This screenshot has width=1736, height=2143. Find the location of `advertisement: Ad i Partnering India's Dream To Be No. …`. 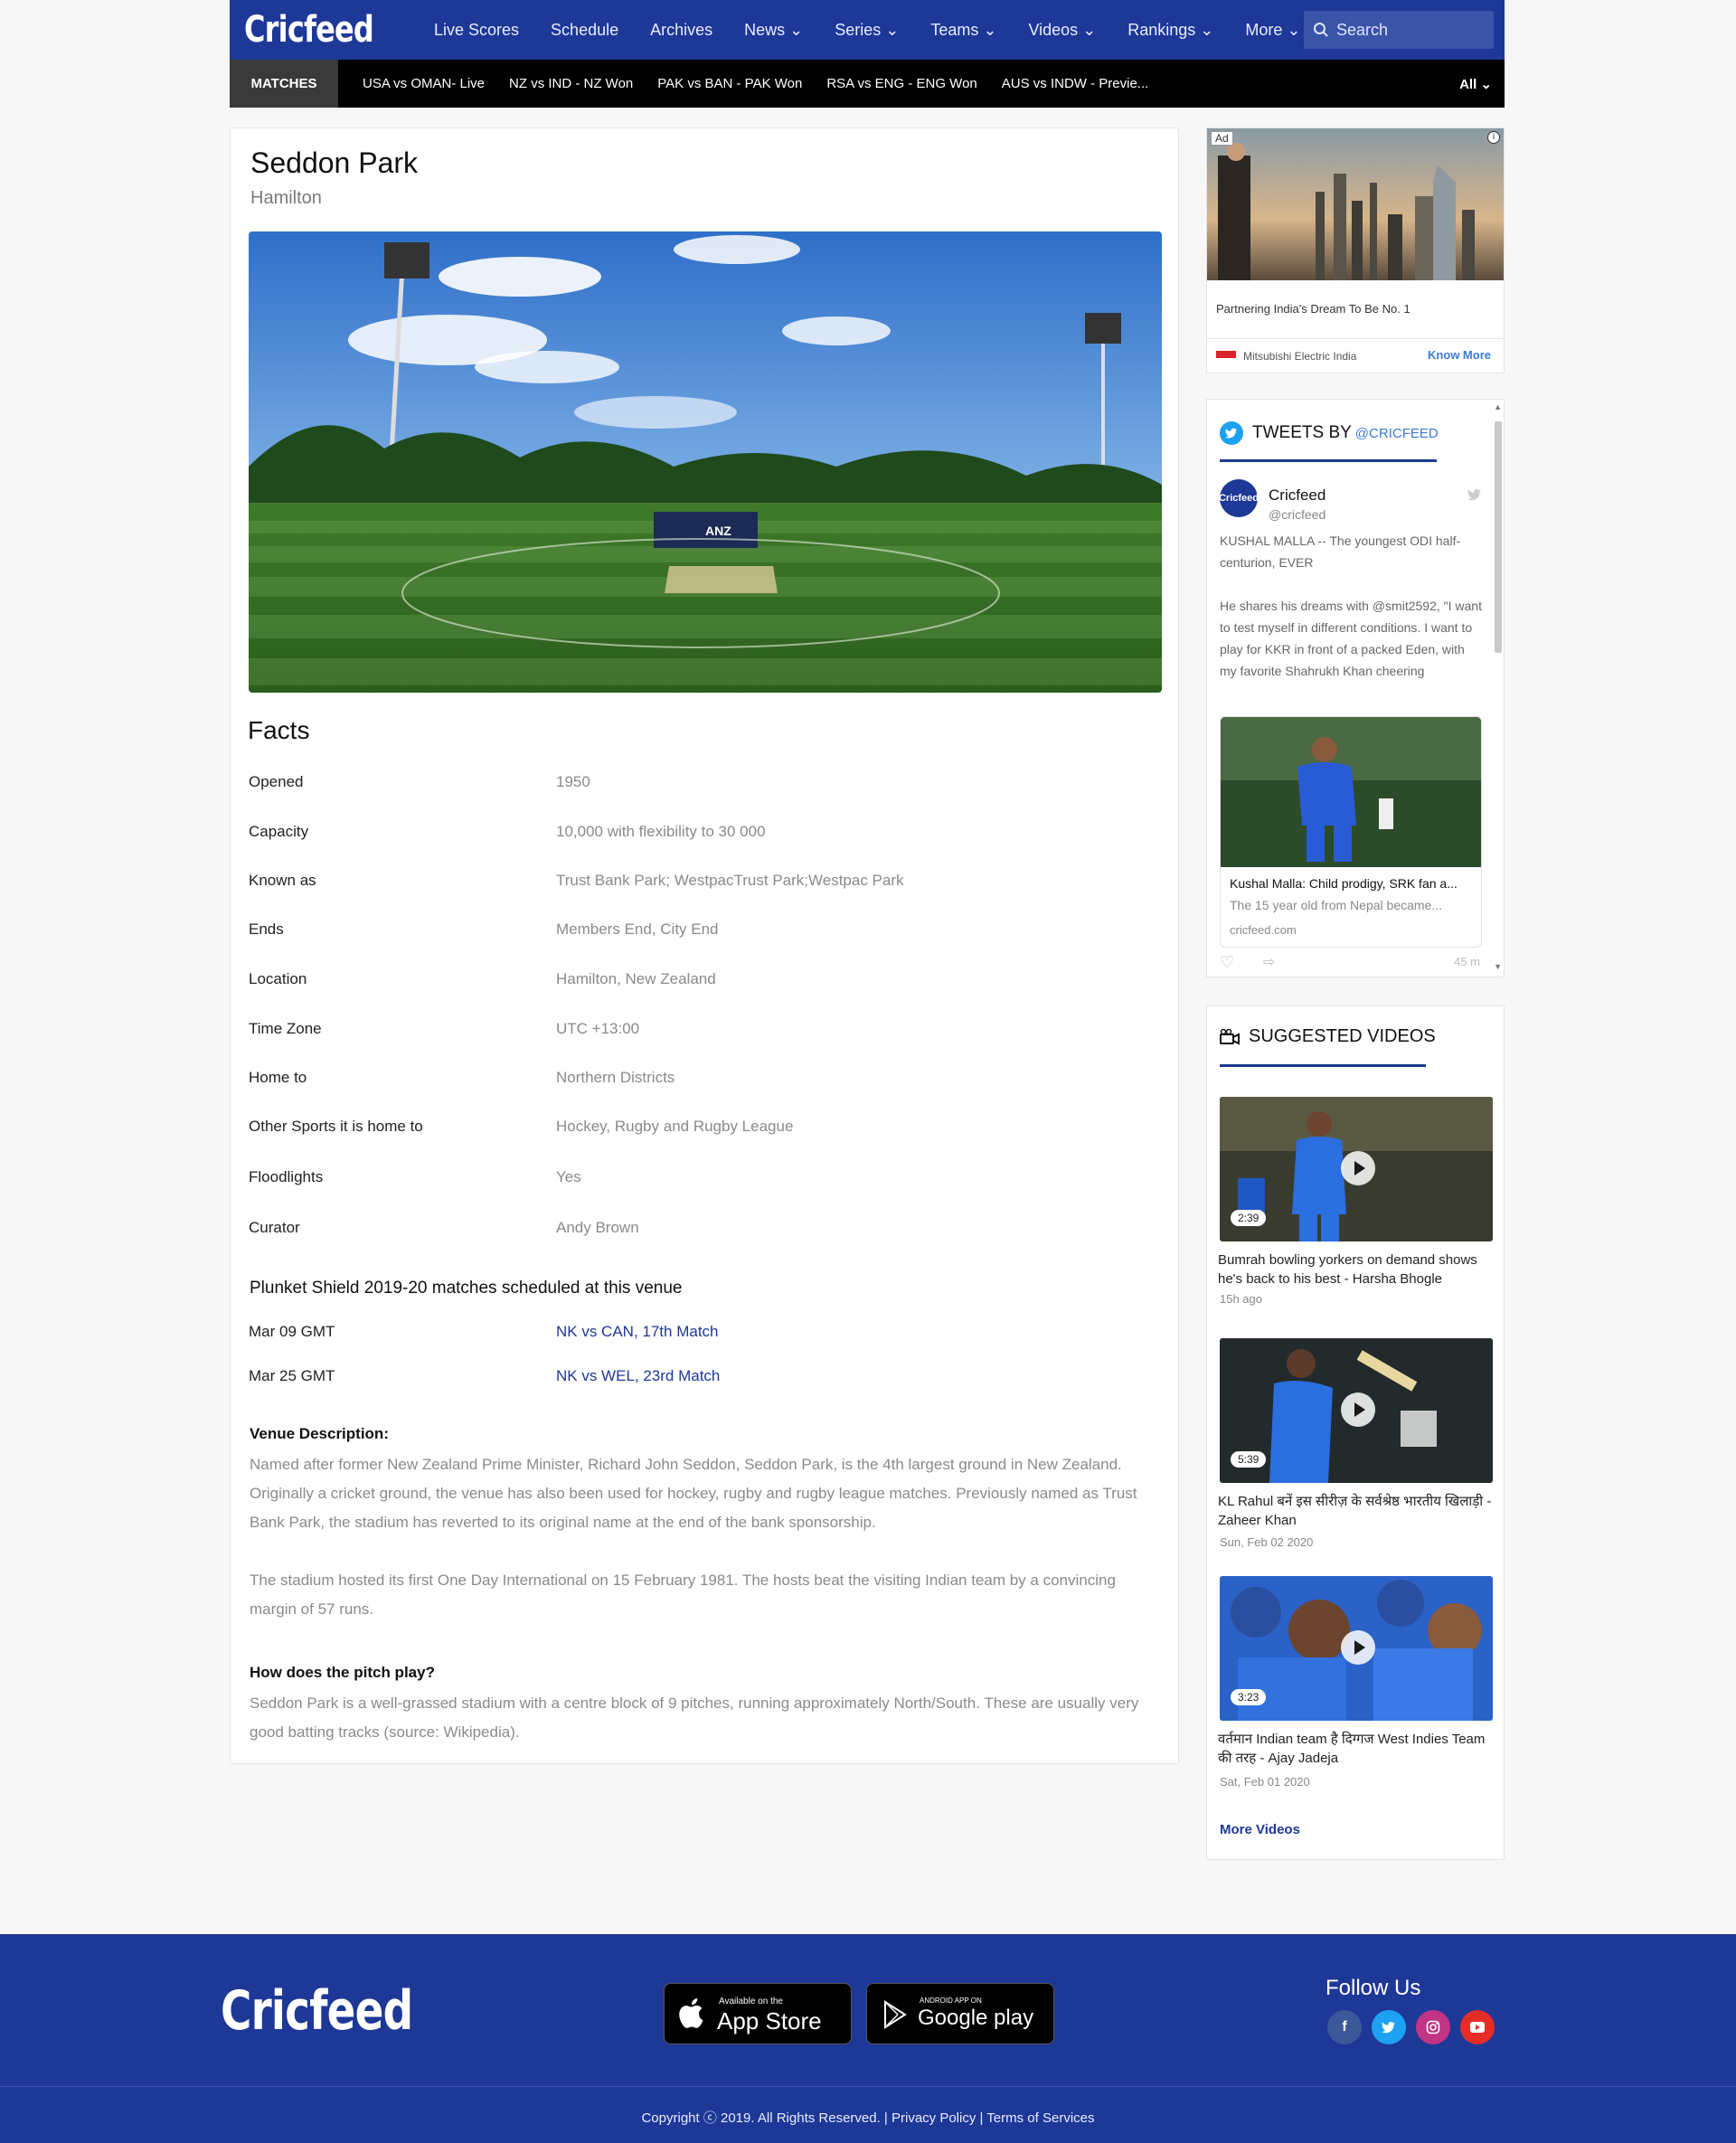

advertisement: Ad i Partnering India's Dream To Be No. … is located at coordinates (1356, 250).